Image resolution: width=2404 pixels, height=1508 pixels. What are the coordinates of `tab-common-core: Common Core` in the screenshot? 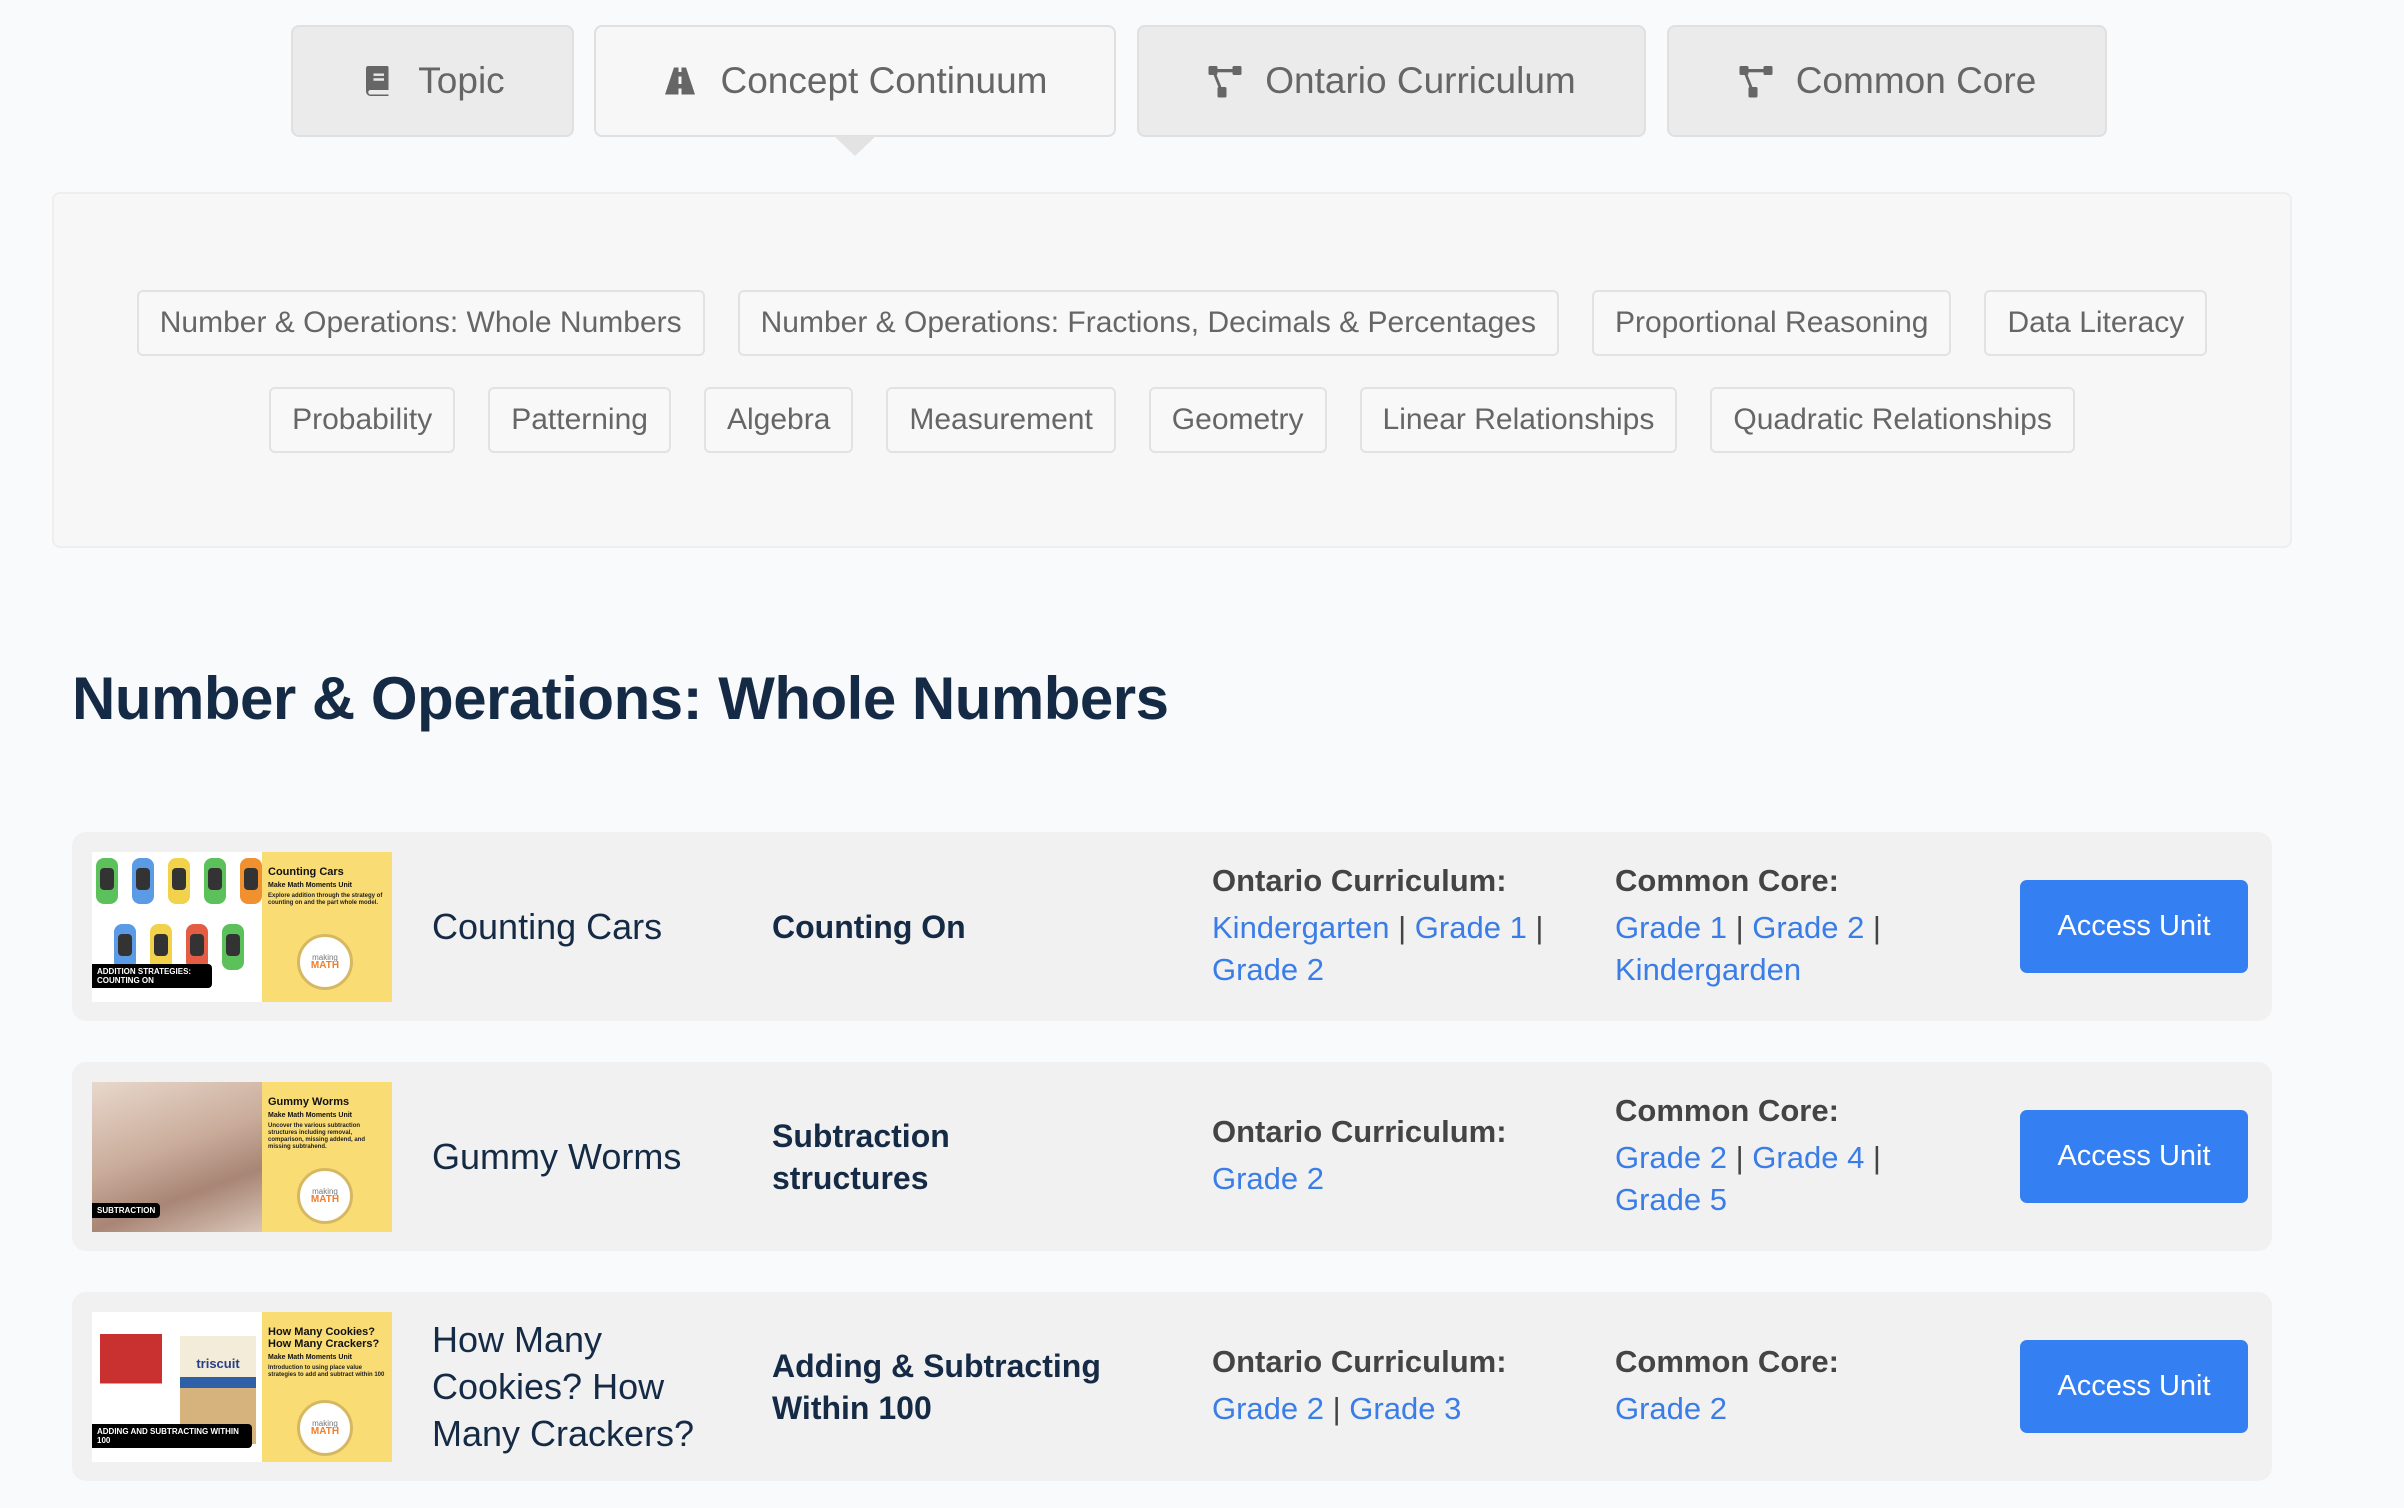 It's located at (1887, 81).